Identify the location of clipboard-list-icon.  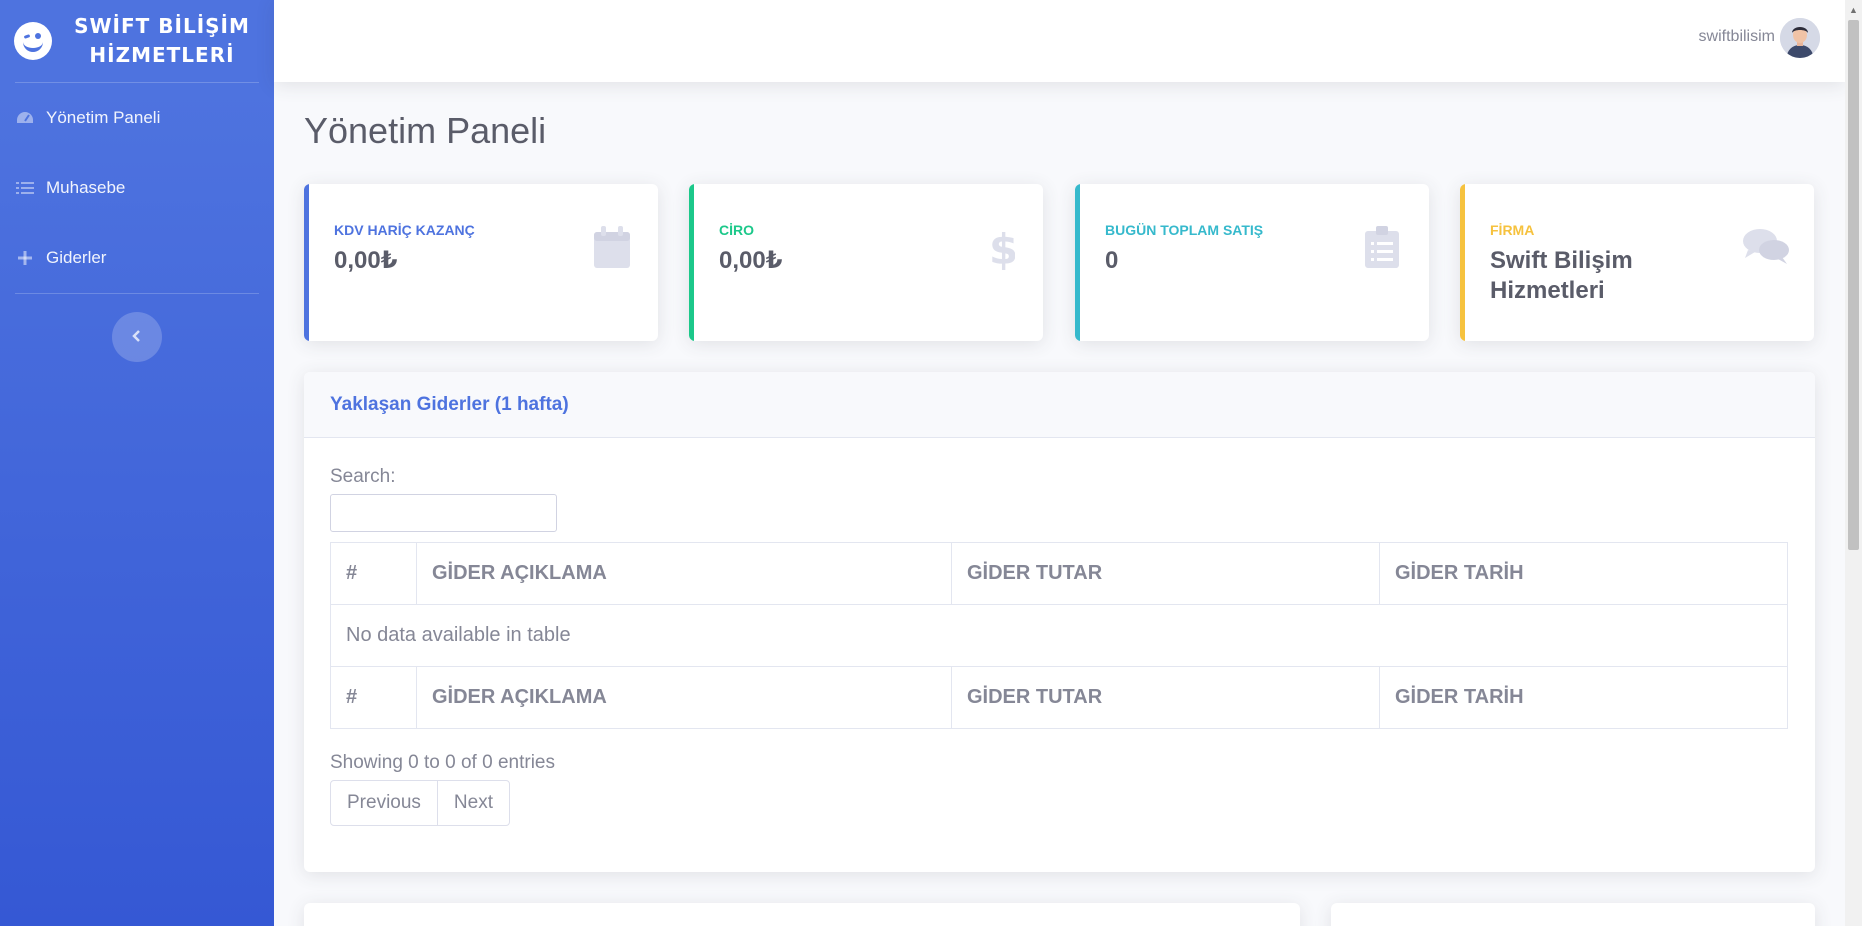
(1385, 248).